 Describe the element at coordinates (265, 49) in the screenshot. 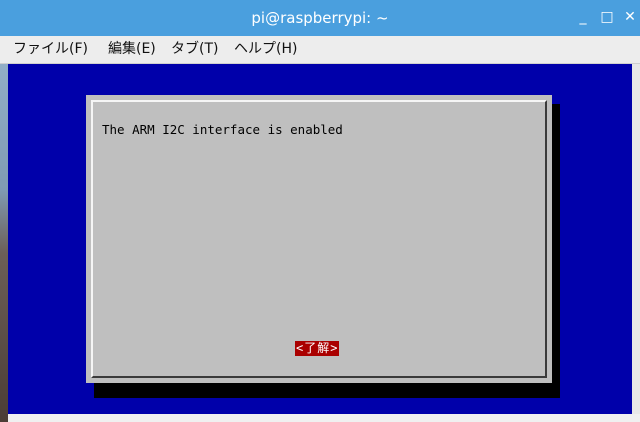

I see `menu-help: ヘルプ(H)` at that location.